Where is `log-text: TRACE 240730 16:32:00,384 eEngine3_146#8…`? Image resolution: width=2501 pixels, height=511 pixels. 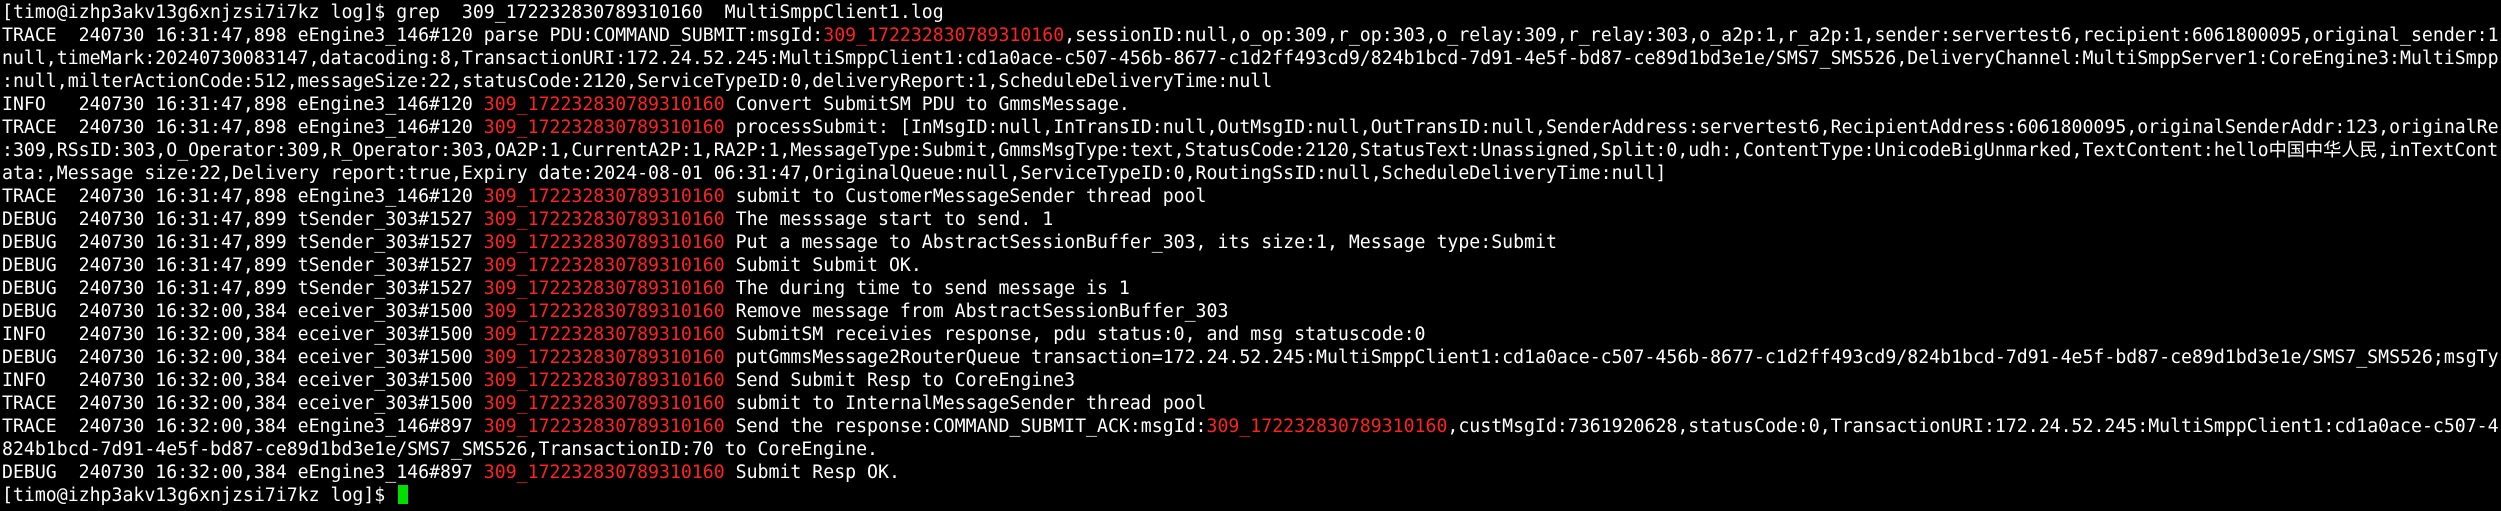 log-text: TRACE 240730 16:32:00,384 eEngine3_146#8… is located at coordinates (243, 426).